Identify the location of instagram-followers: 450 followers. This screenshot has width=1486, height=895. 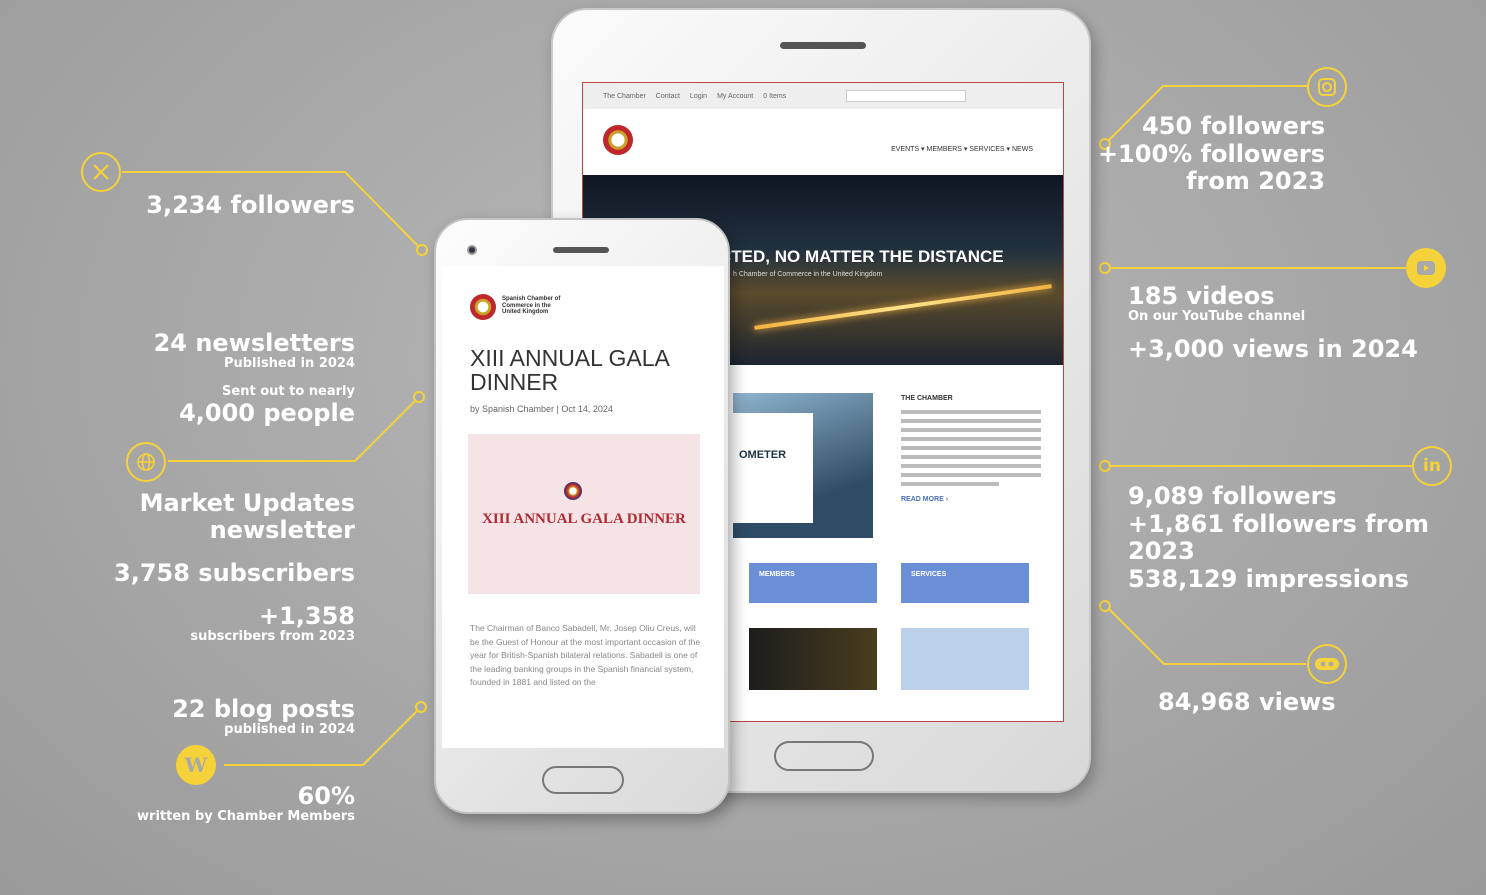
(1233, 126).